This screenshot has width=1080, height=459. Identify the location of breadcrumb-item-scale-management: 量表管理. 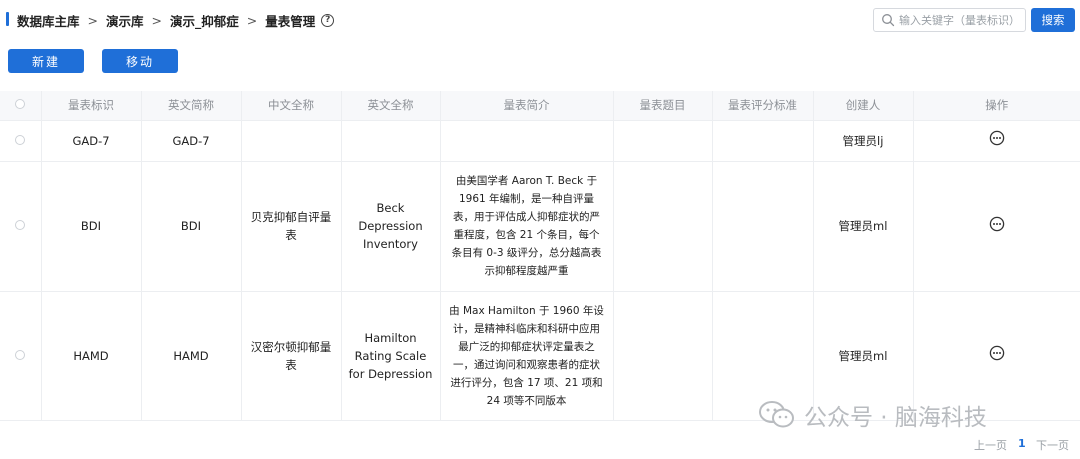
(290, 21).